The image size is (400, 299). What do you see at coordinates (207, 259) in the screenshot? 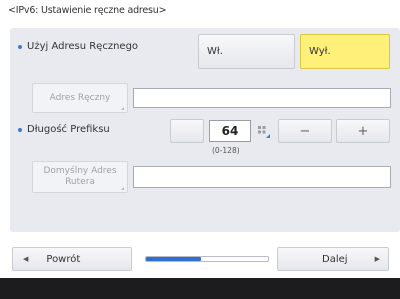
I see `progress-bar` at bounding box center [207, 259].